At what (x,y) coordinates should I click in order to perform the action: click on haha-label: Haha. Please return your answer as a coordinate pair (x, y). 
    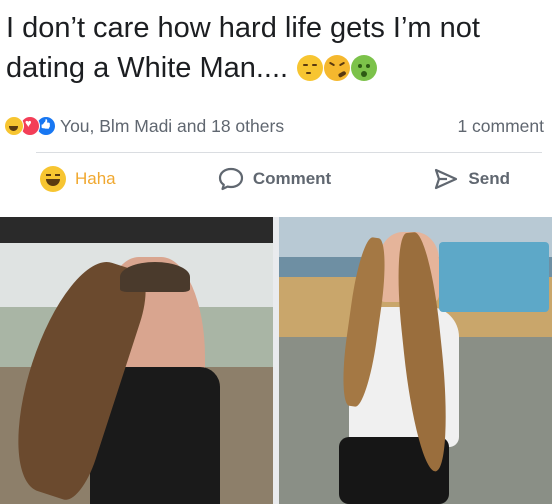
    Looking at the image, I should click on (95, 178).